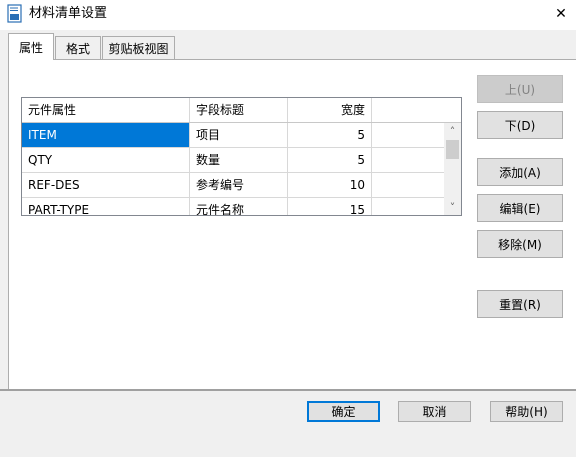 The height and width of the screenshot is (457, 576). I want to click on button-label: 帮助(H), so click(526, 412).